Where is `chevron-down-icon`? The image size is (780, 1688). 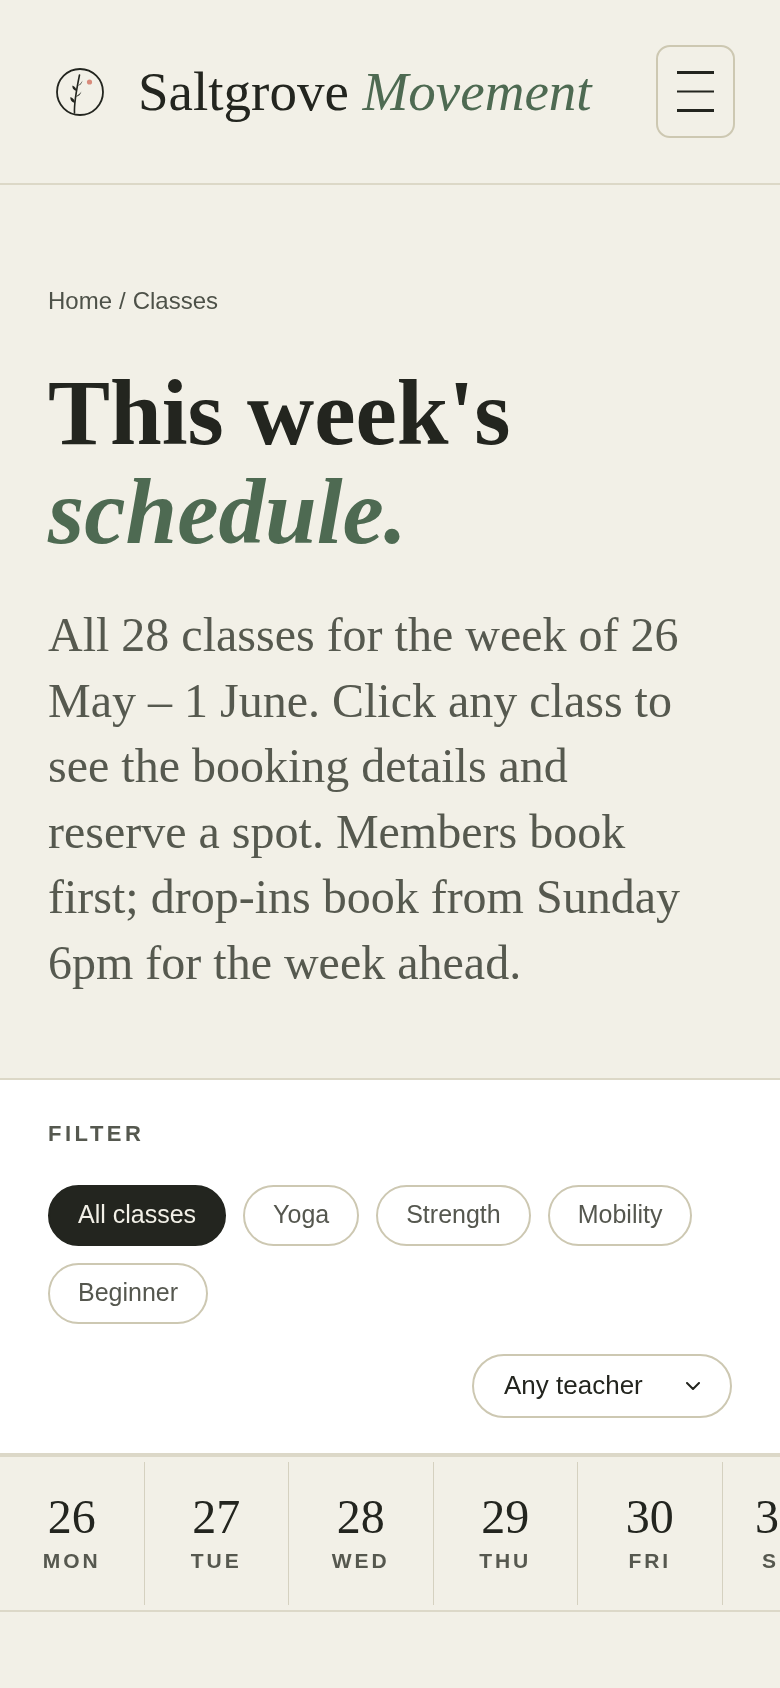 chevron-down-icon is located at coordinates (693, 1385).